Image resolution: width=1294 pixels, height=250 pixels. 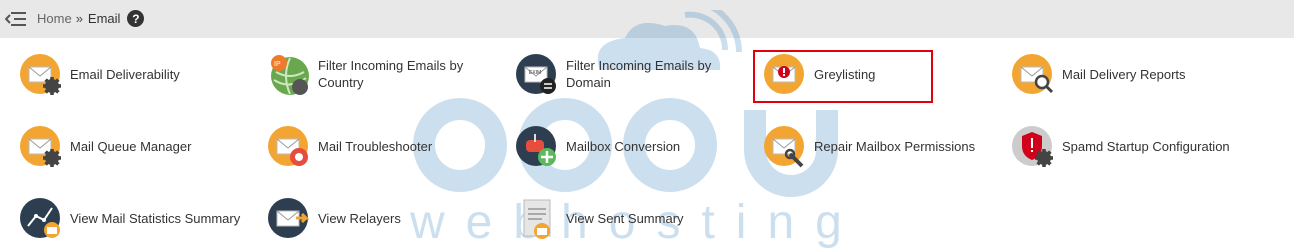 I want to click on email-tool-spamd-startup-configuration: Spamd Startup Configuration, so click(x=1132, y=146).